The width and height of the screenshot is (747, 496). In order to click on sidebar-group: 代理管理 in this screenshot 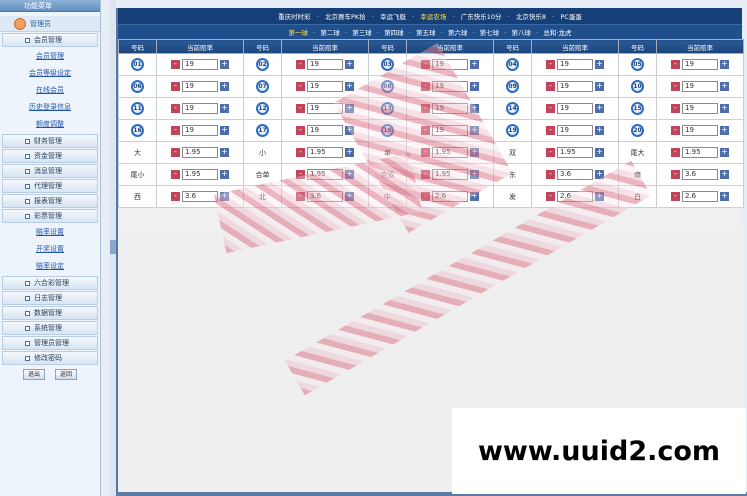, I will do `click(50, 186)`.